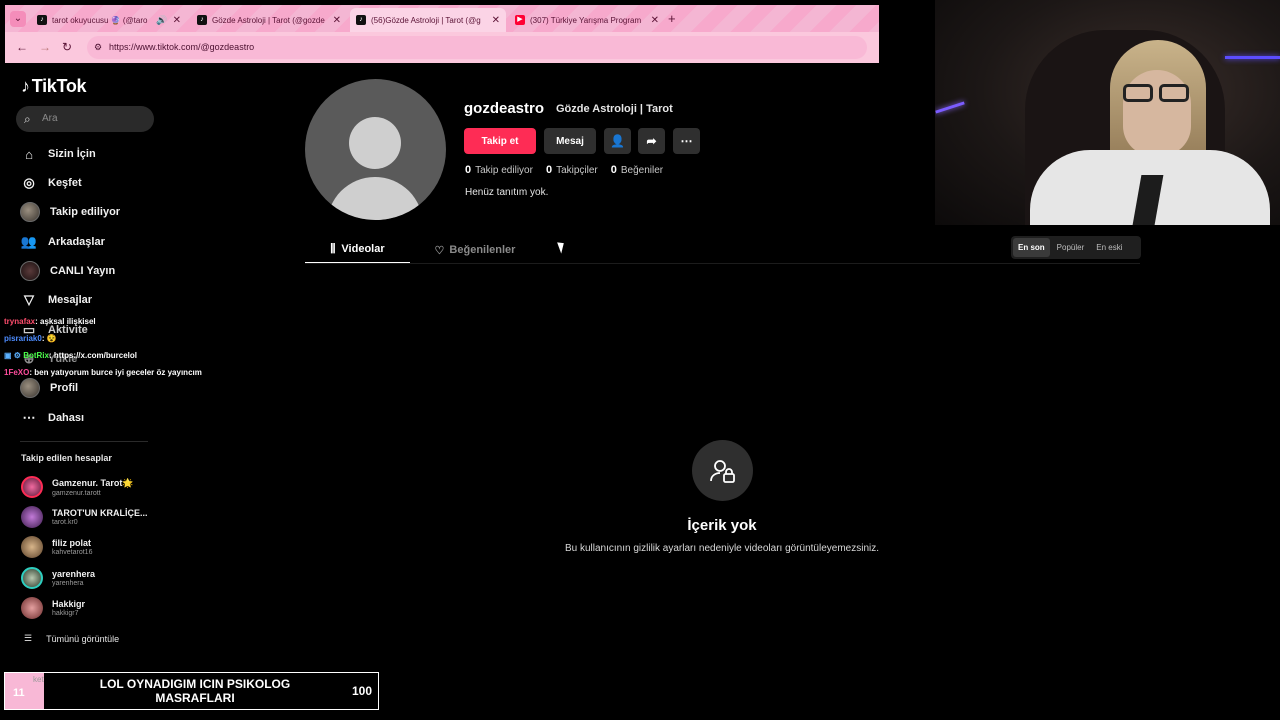  Describe the element at coordinates (520, 20) in the screenshot. I see `youtube-favicon-icon: ▶` at that location.